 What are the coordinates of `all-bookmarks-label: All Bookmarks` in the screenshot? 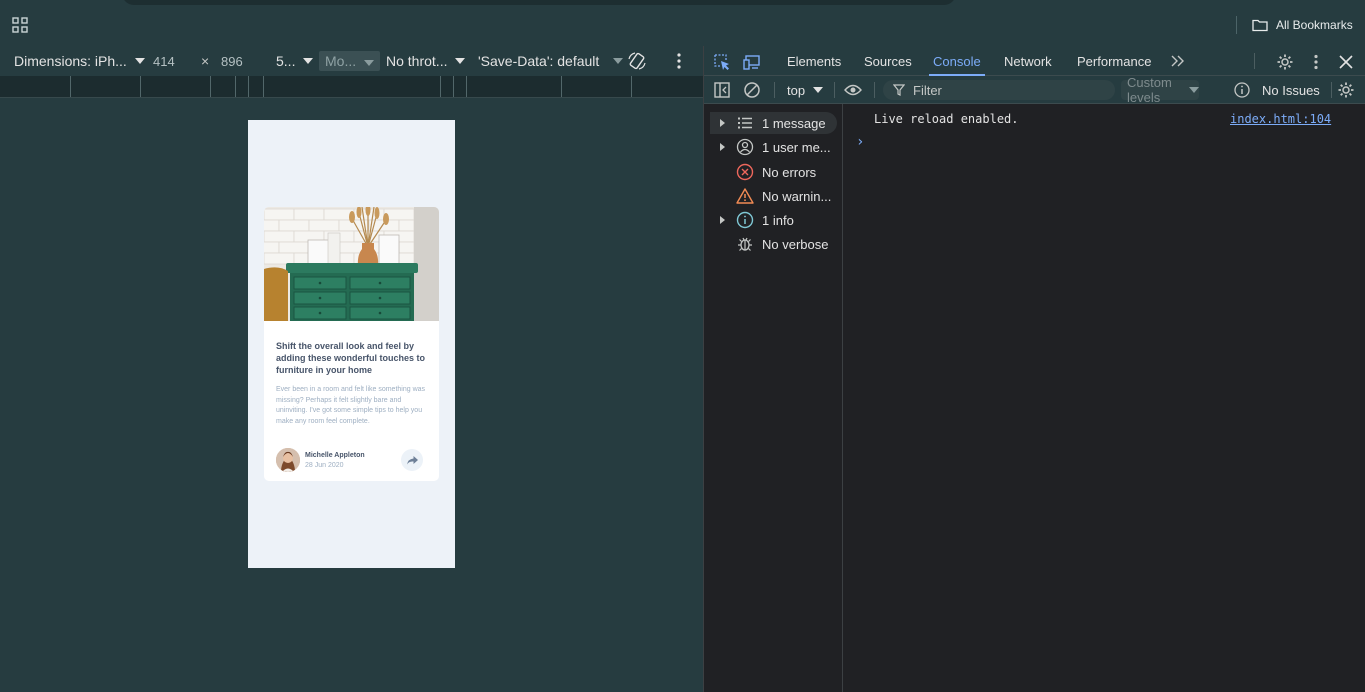 It's located at (1314, 25).